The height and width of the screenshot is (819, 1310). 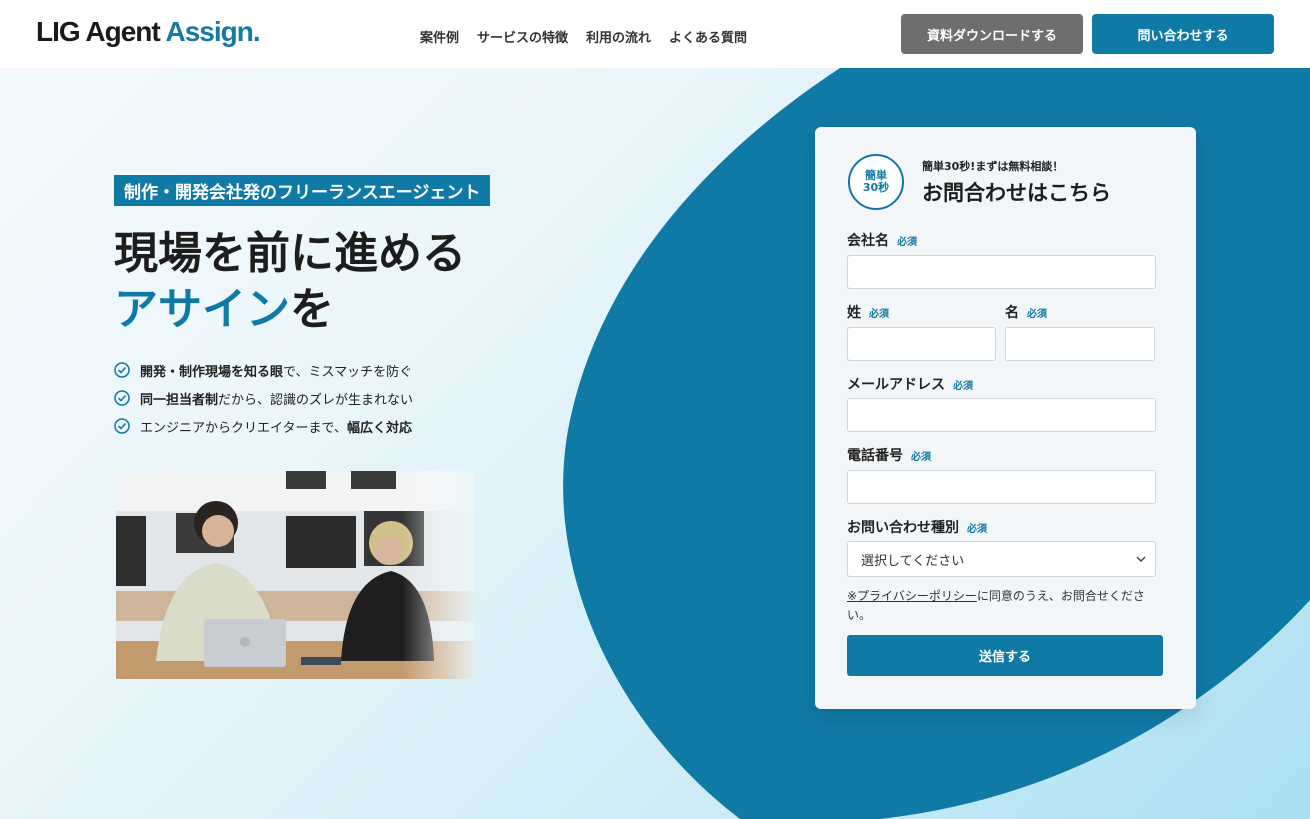 What do you see at coordinates (917, 528) in the screenshot?
I see `inquiry-type-label: お問い合わせ種別 必須` at bounding box center [917, 528].